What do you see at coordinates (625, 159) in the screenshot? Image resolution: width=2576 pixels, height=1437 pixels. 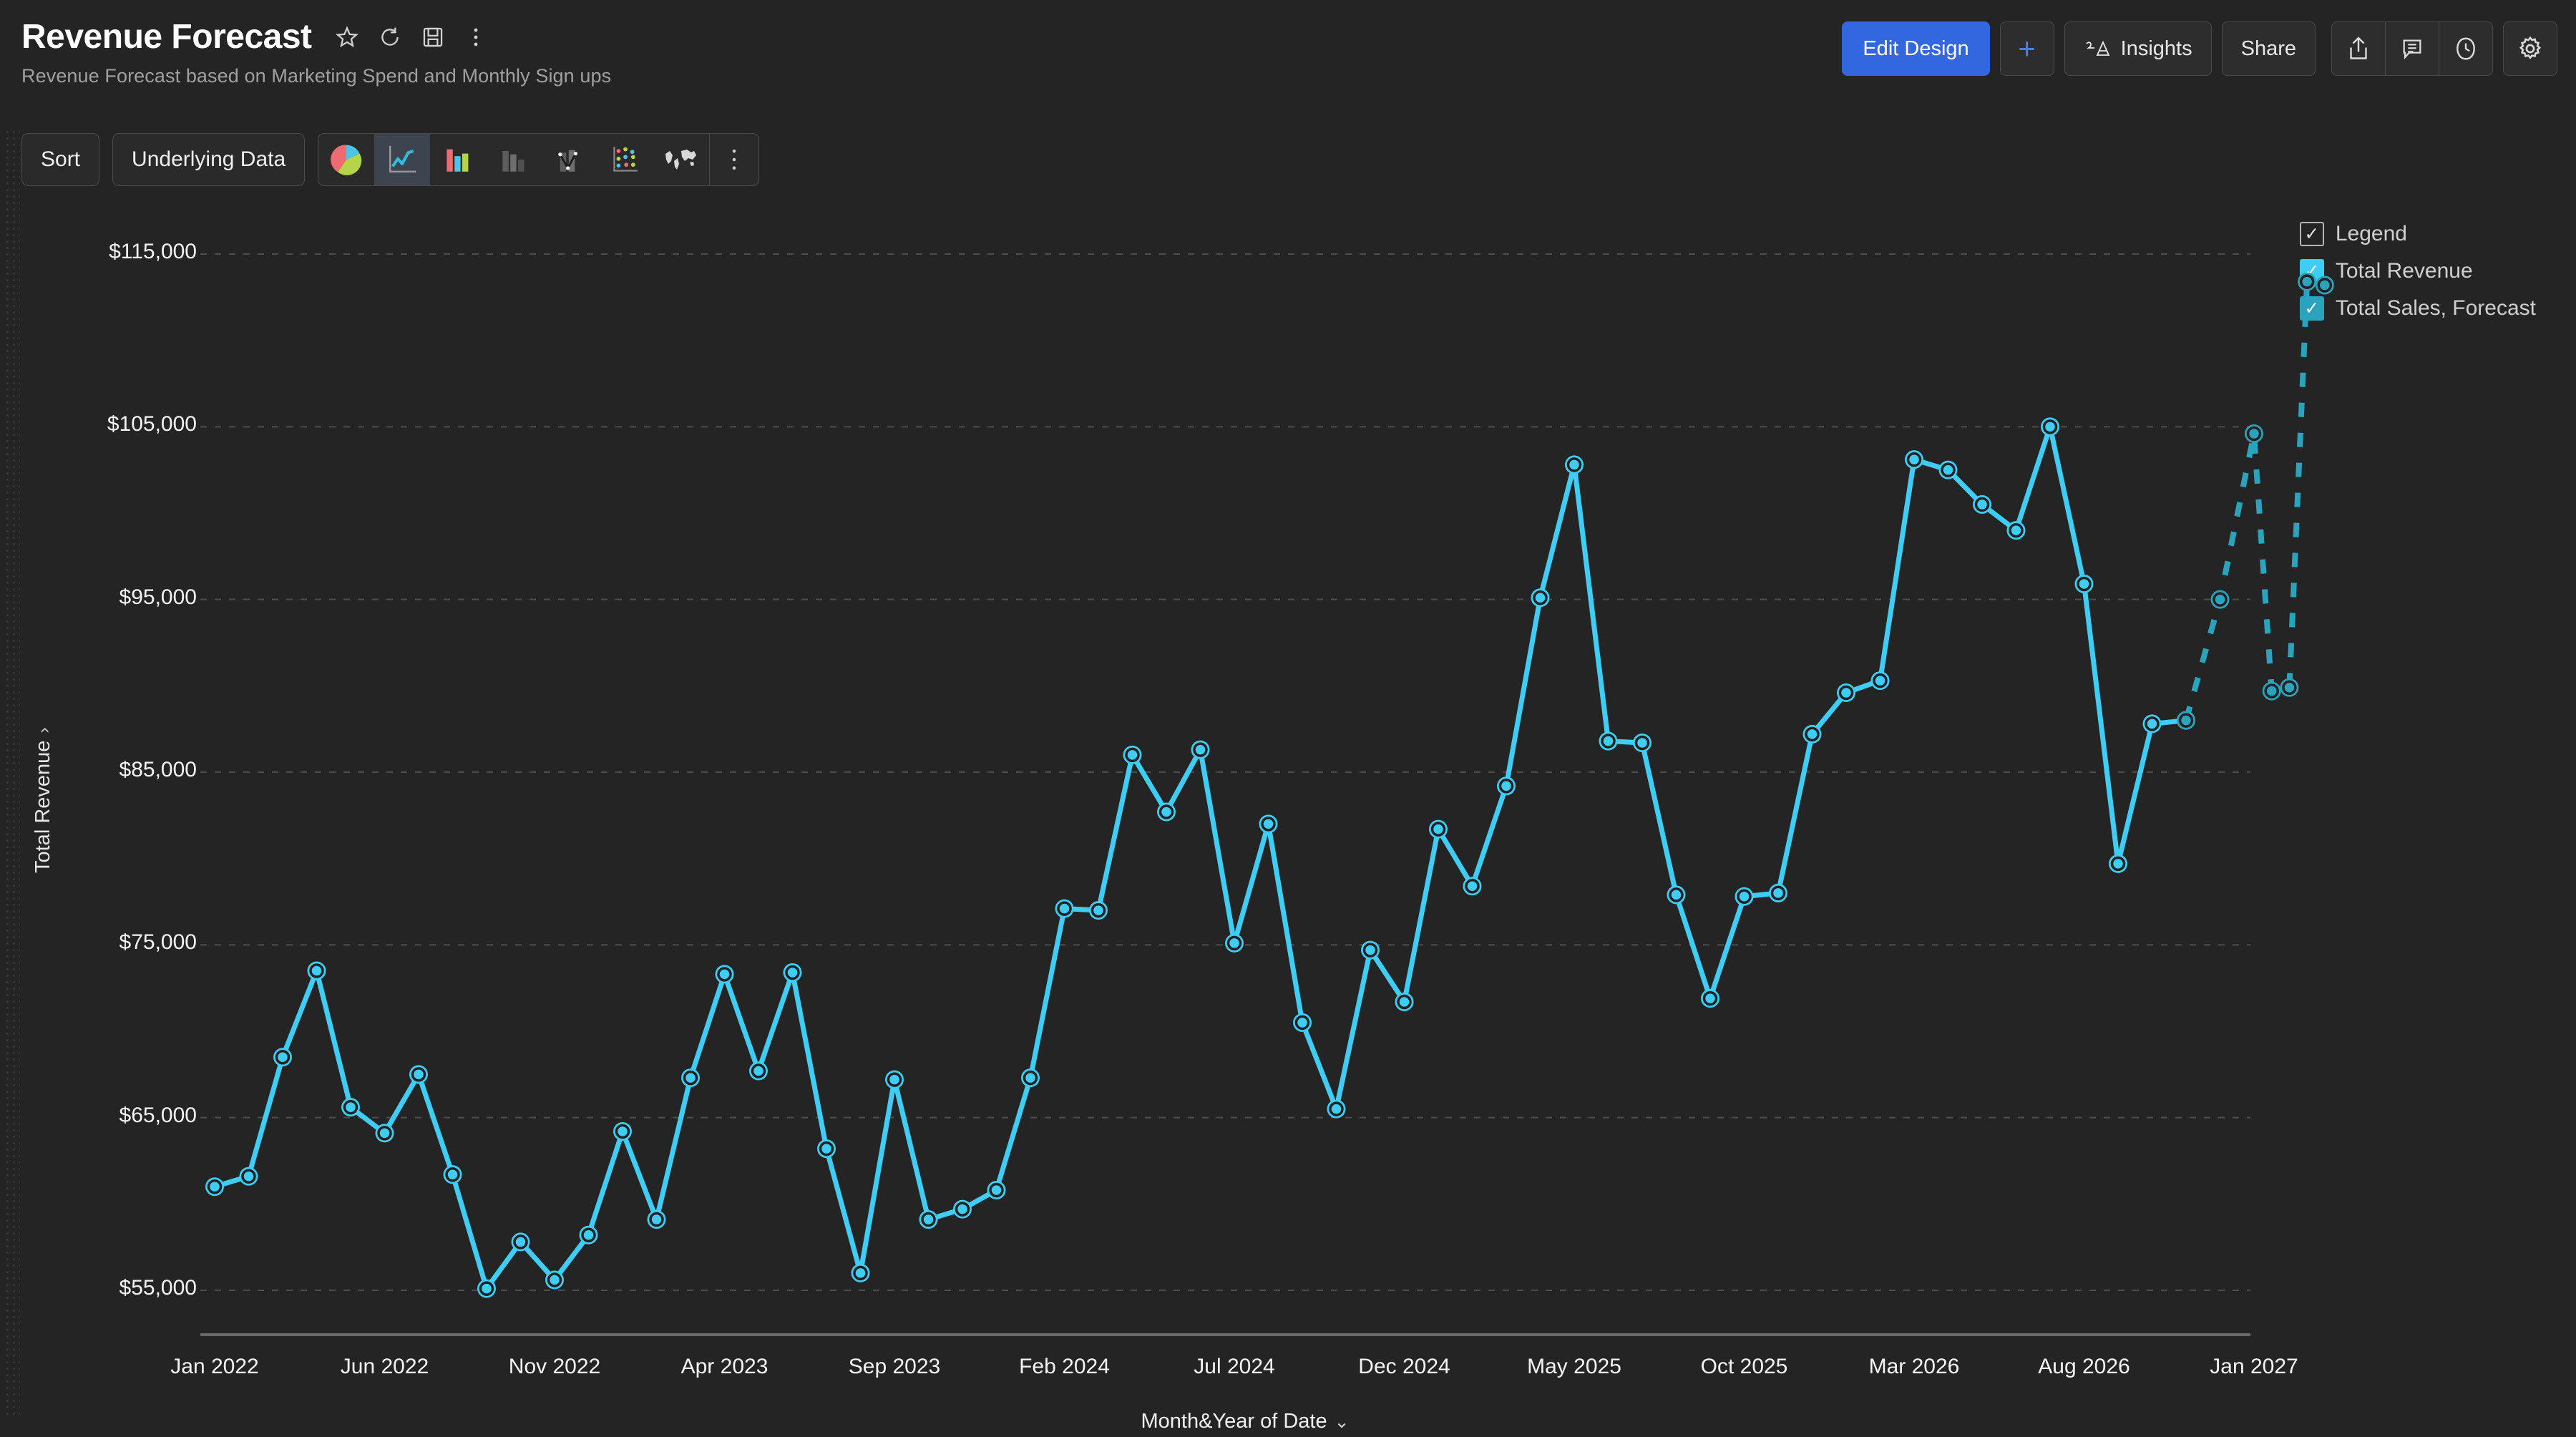 I see `viz-scatter-chart` at bounding box center [625, 159].